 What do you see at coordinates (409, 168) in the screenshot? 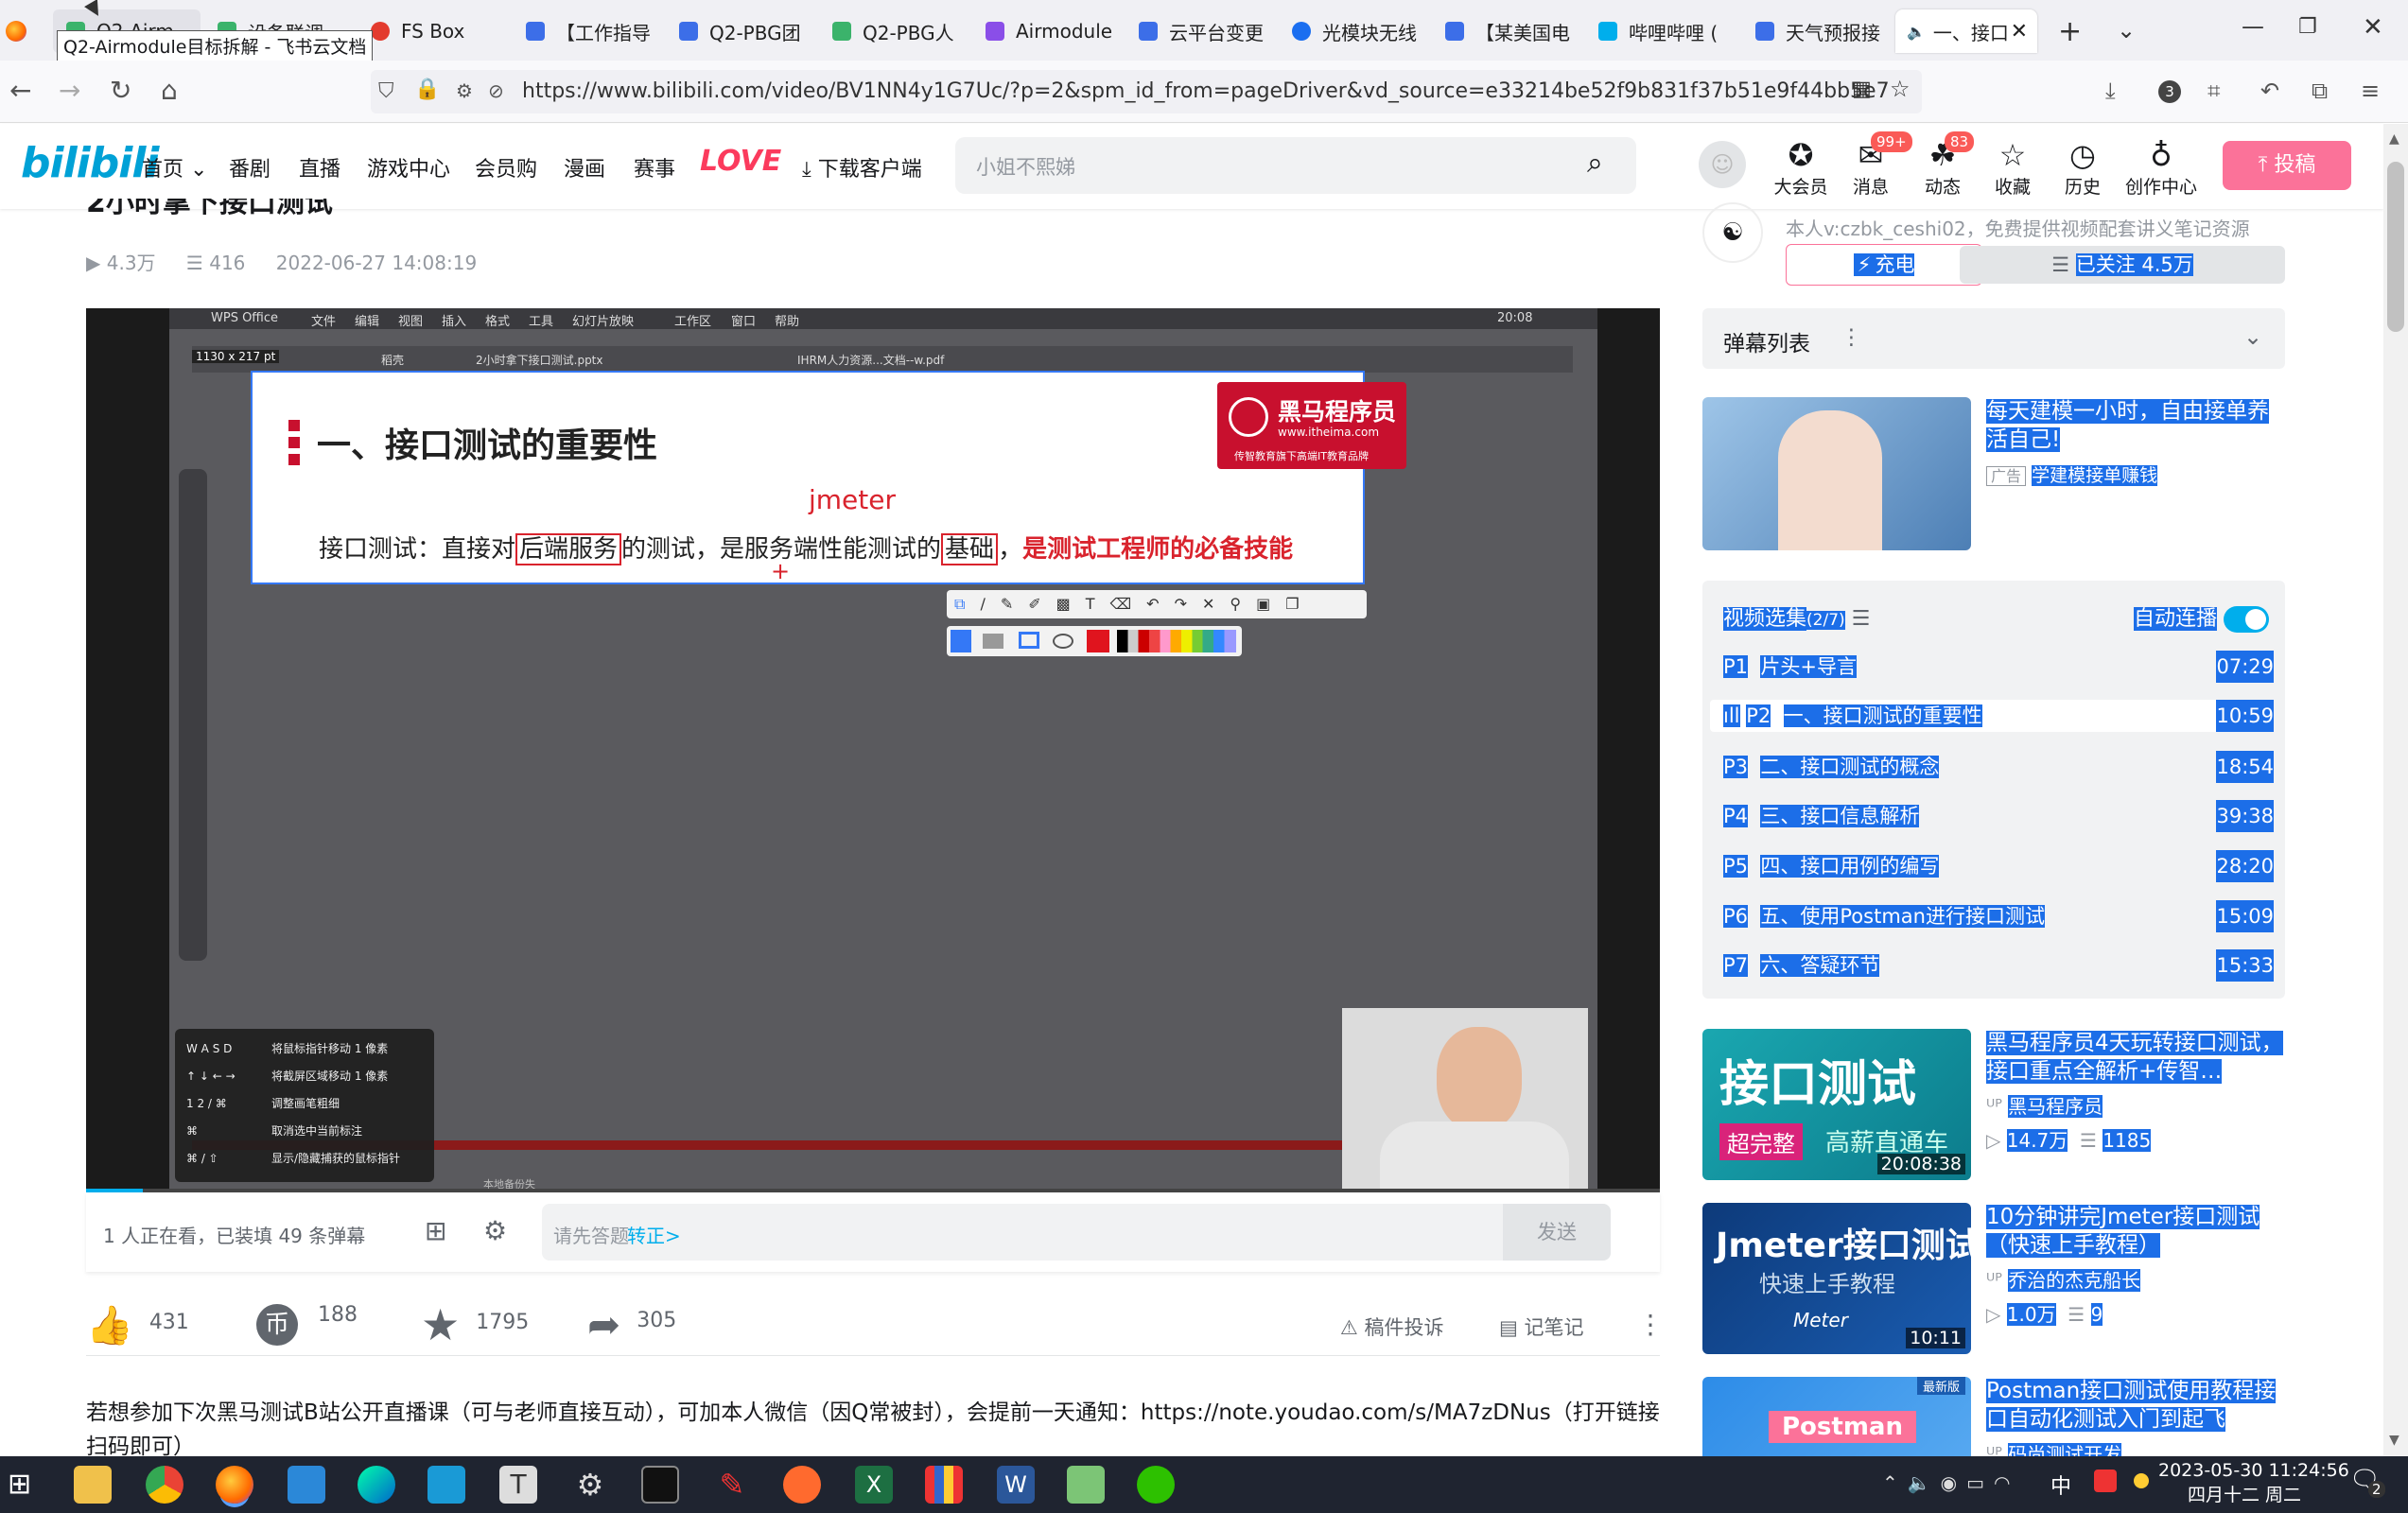
I see `nav-game: 游戏中心` at bounding box center [409, 168].